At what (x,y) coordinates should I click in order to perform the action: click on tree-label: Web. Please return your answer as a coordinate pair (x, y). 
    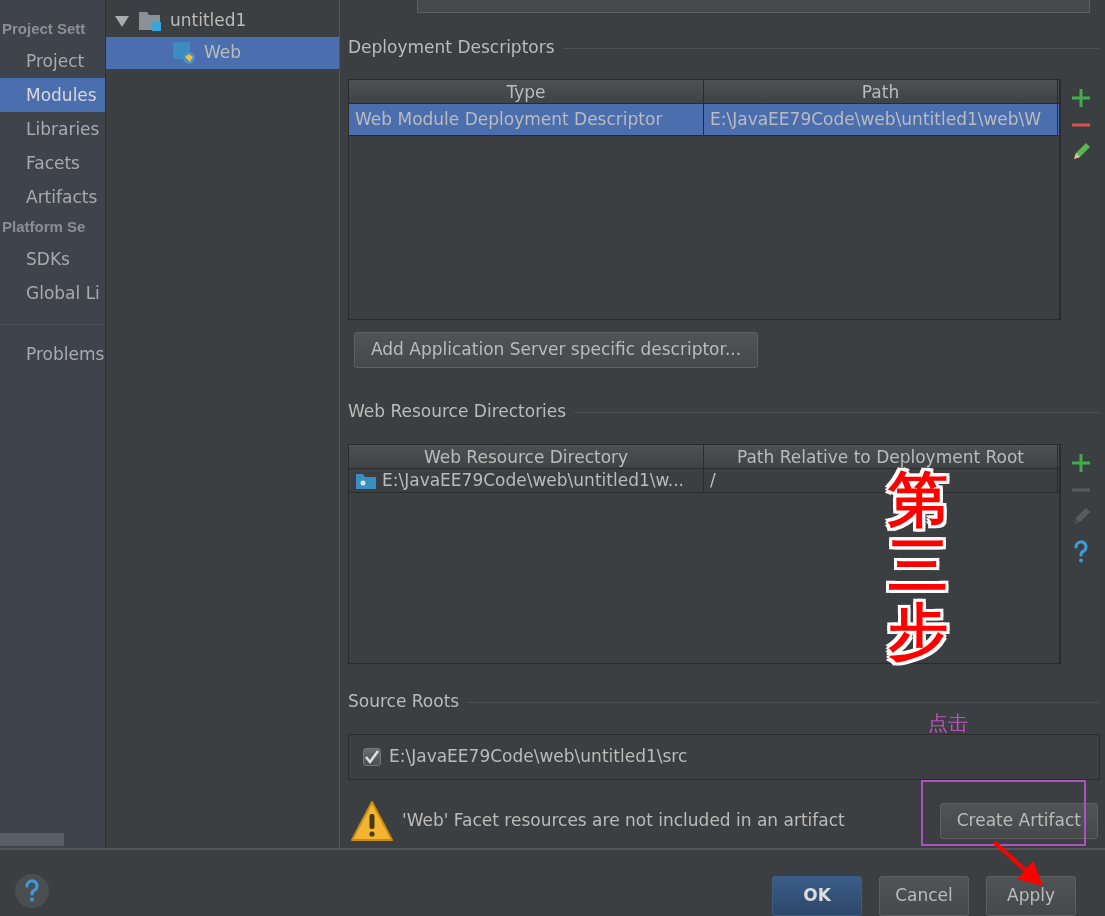
    Looking at the image, I should click on (223, 53).